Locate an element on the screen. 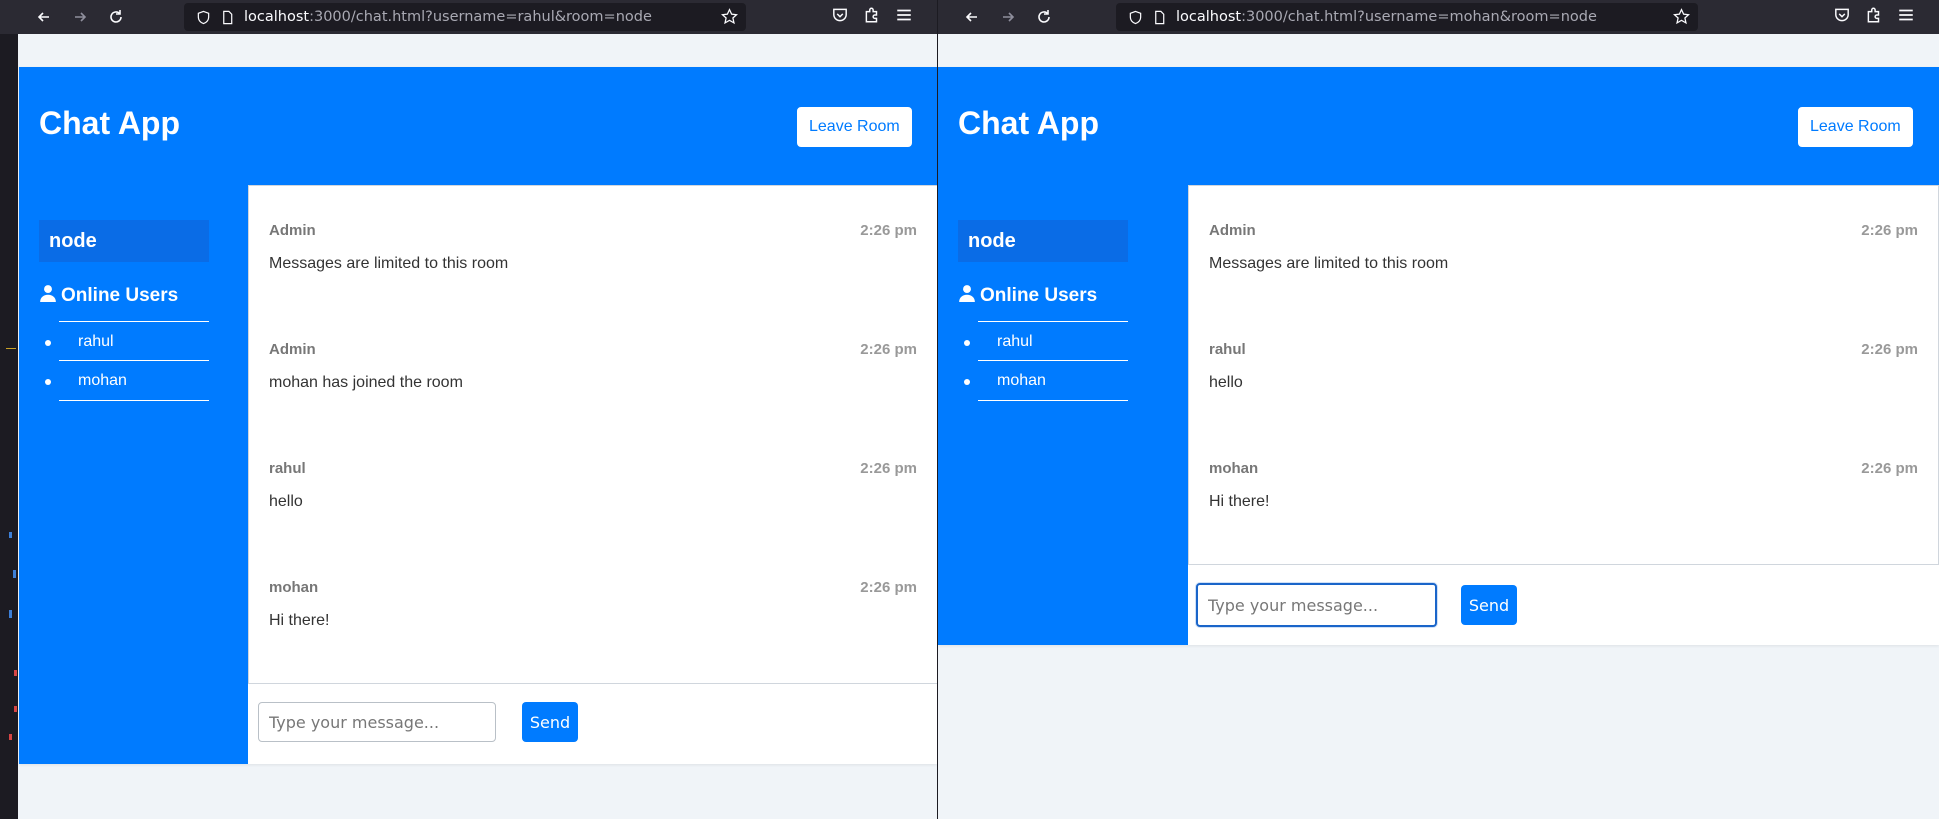 The image size is (1939, 819). url-path: :3000/chat.html?username=mohan&room=node is located at coordinates (1419, 17).